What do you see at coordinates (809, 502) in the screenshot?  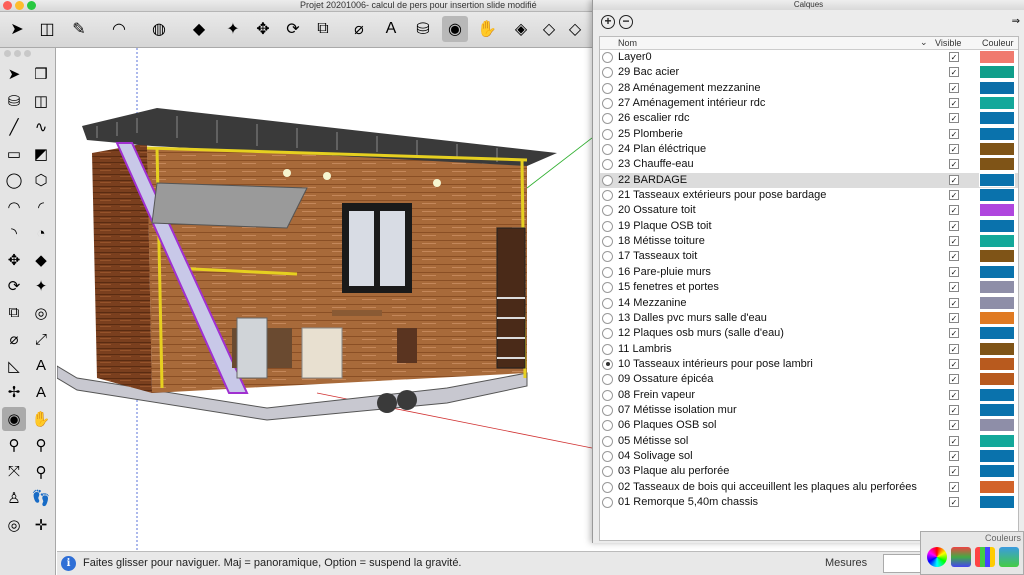 I see `layer-row: 01 Remorque 5,40m chassis ✓` at bounding box center [809, 502].